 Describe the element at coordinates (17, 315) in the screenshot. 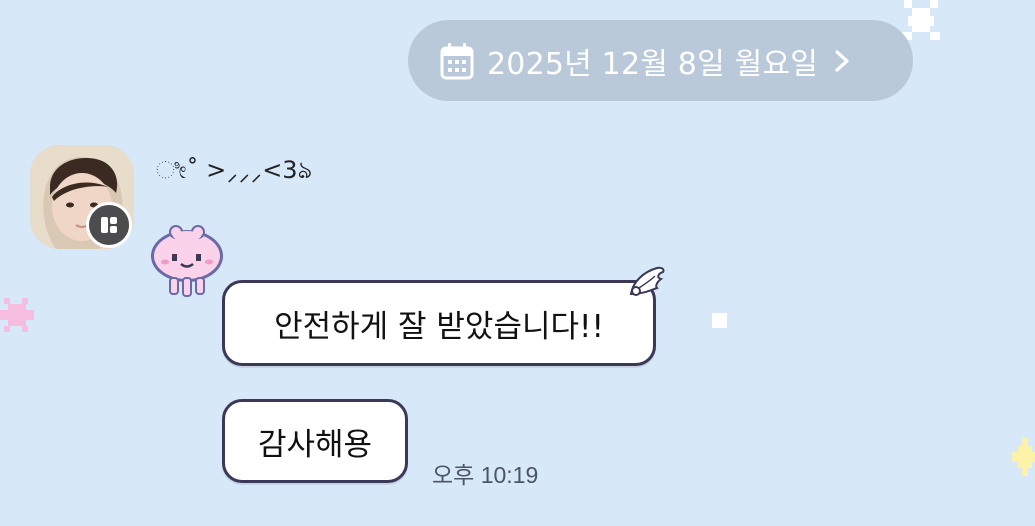

I see `sparkle-pink-icon` at that location.